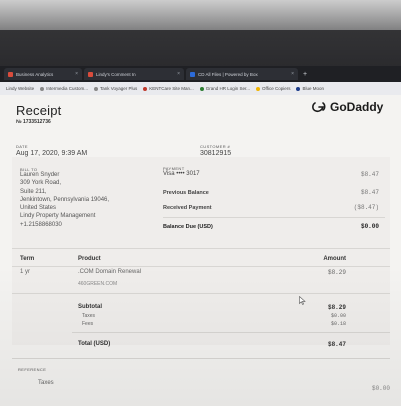  Describe the element at coordinates (380, 388) in the screenshot. I see `reference-taxes-value: $0.00` at that location.